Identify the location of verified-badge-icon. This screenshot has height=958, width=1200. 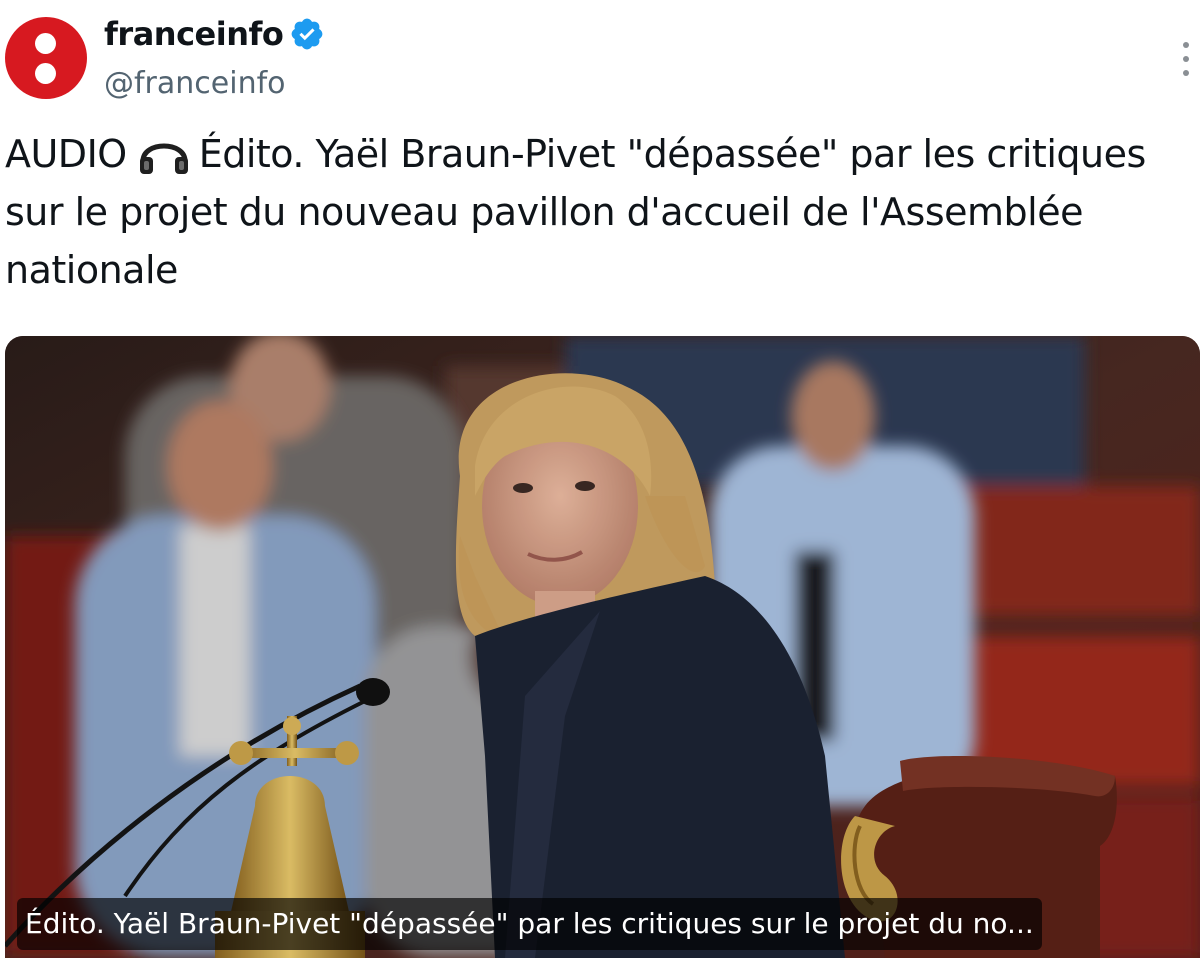
(307, 34).